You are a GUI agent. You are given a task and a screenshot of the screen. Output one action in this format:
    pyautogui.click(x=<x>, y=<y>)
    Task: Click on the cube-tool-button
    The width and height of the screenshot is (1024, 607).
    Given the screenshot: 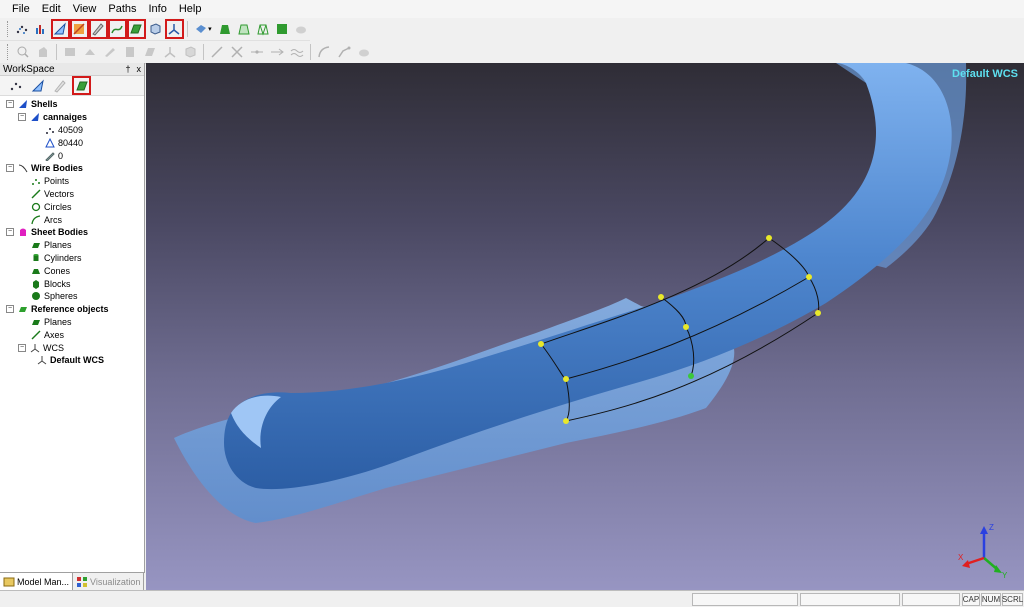 What is the action you would take?
    pyautogui.click(x=155, y=29)
    